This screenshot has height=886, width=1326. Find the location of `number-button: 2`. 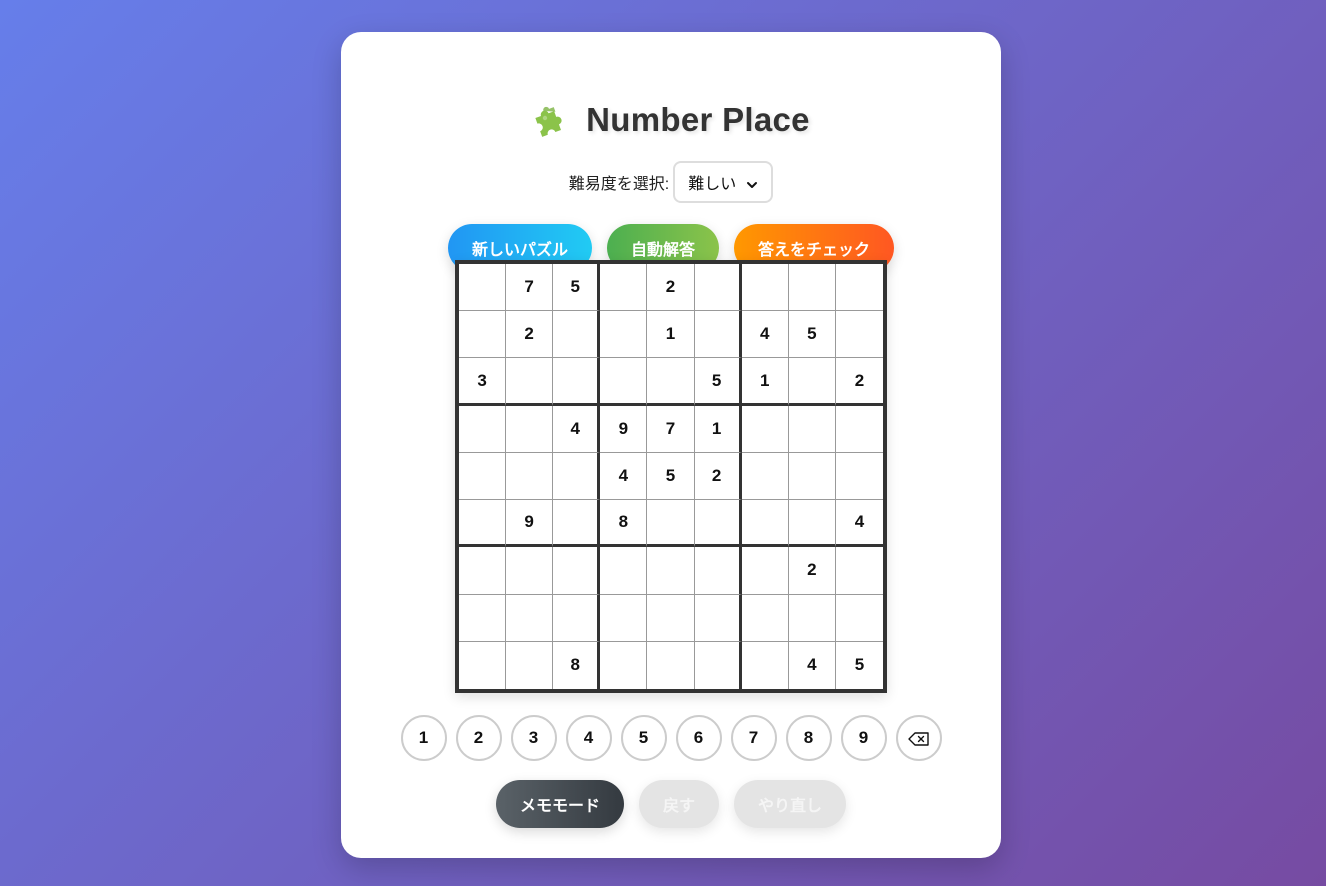

number-button: 2 is located at coordinates (478, 738).